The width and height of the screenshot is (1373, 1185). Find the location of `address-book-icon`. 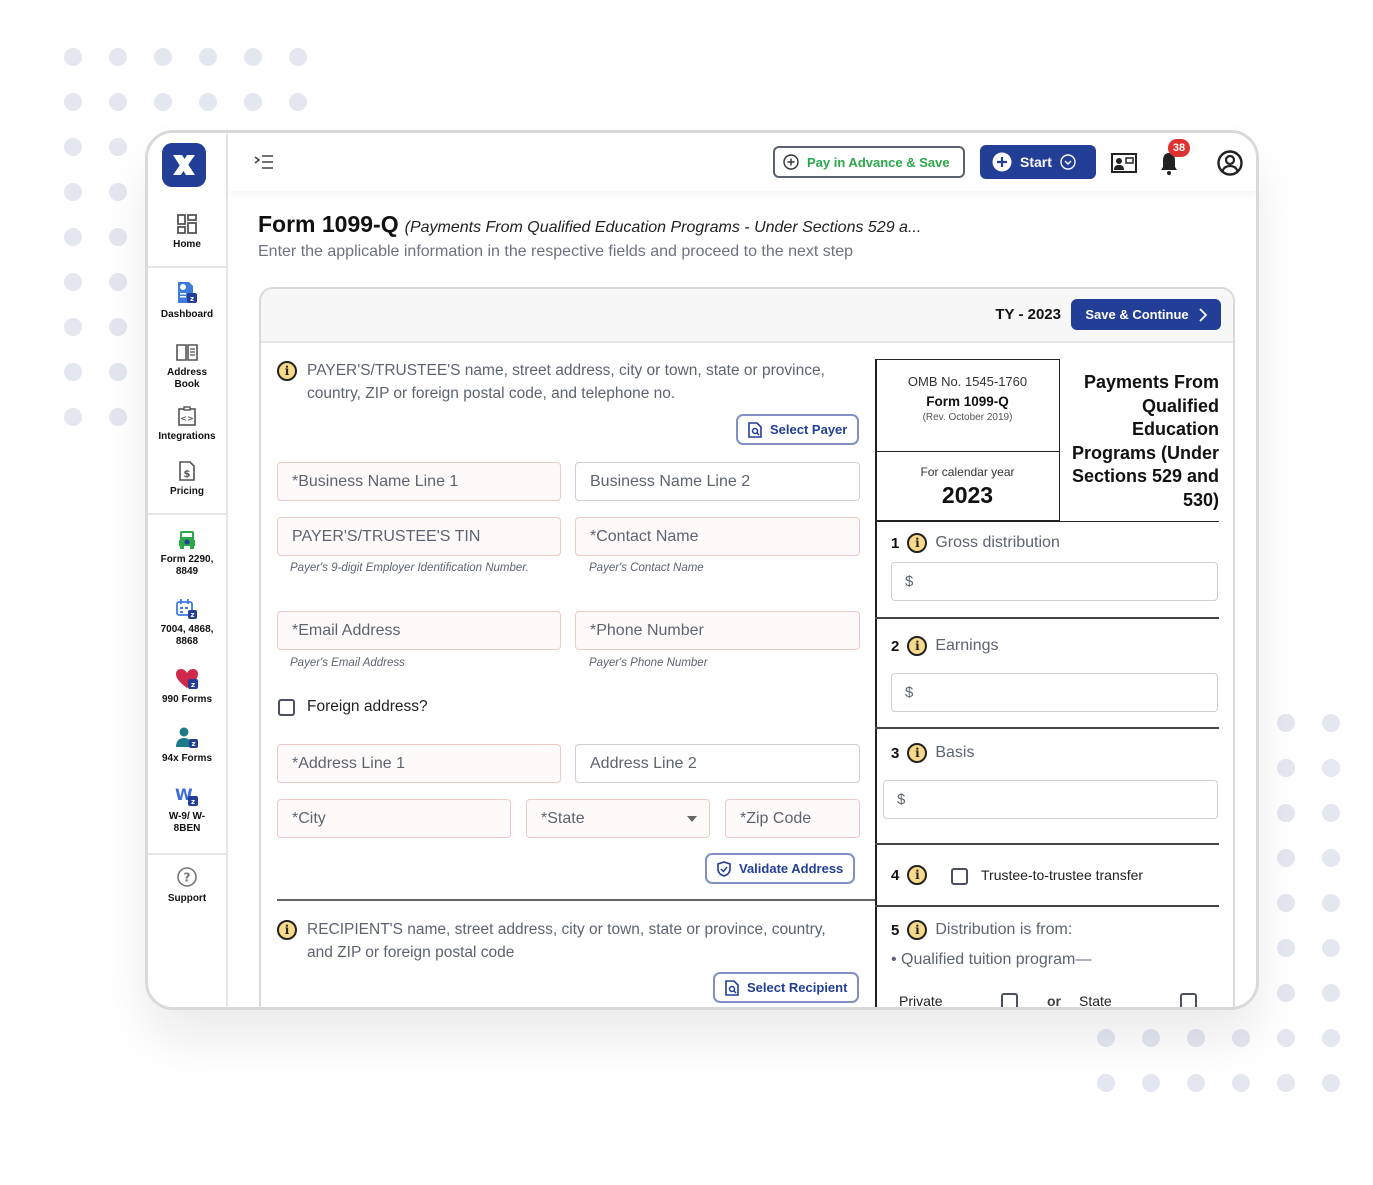

address-book-icon is located at coordinates (187, 352).